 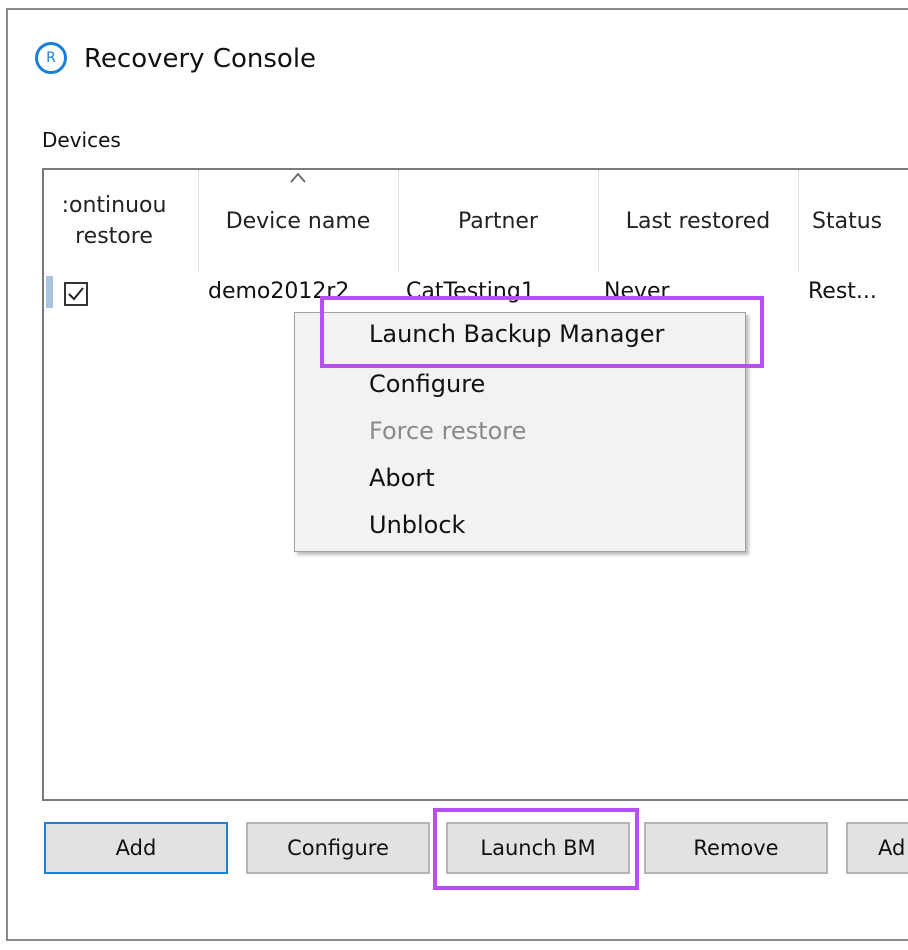 What do you see at coordinates (698, 221) in the screenshot?
I see `column-header-last-restored: Last restored` at bounding box center [698, 221].